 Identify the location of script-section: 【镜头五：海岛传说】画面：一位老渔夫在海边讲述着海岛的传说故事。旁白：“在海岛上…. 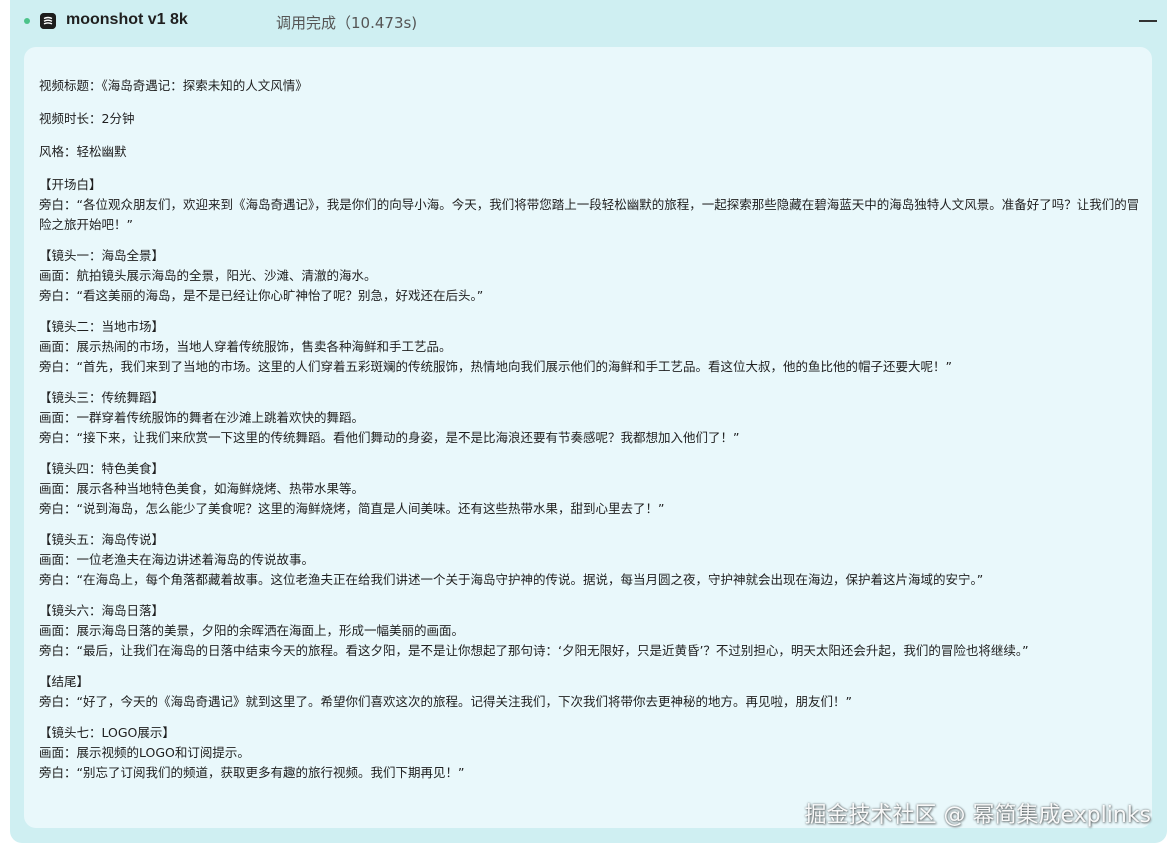
(591, 560).